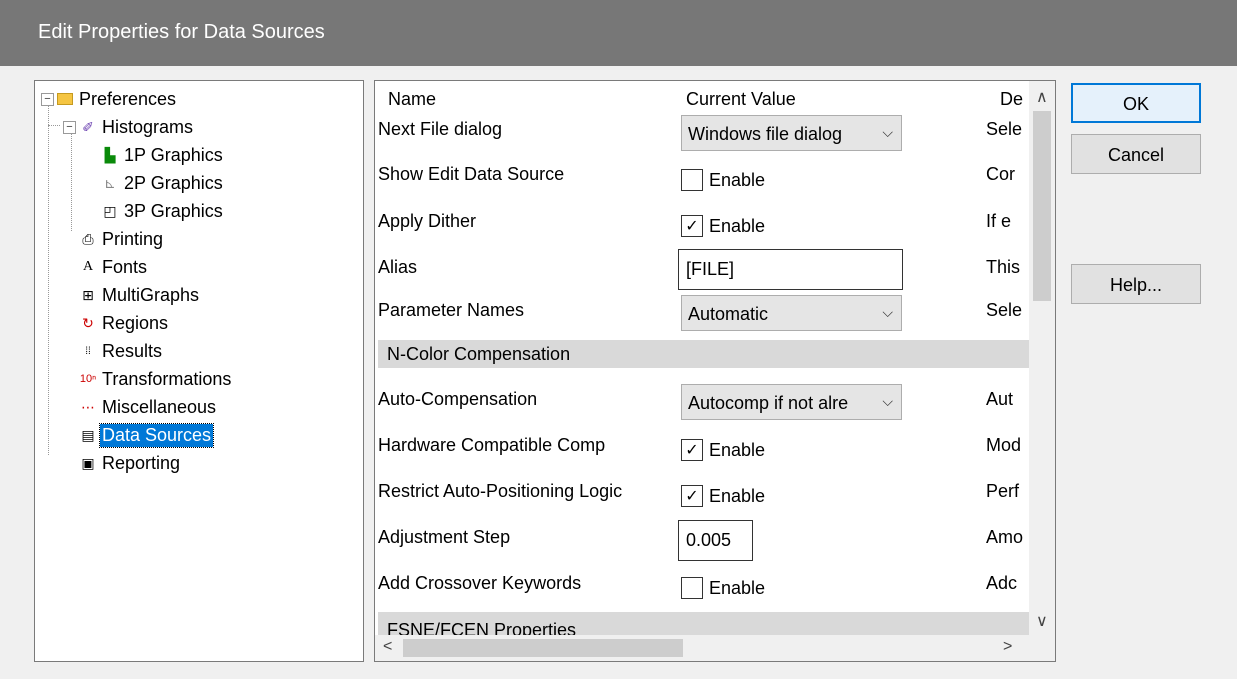 This screenshot has height=679, width=1237. I want to click on tree-item-label: 2P Graphics, so click(173, 182).